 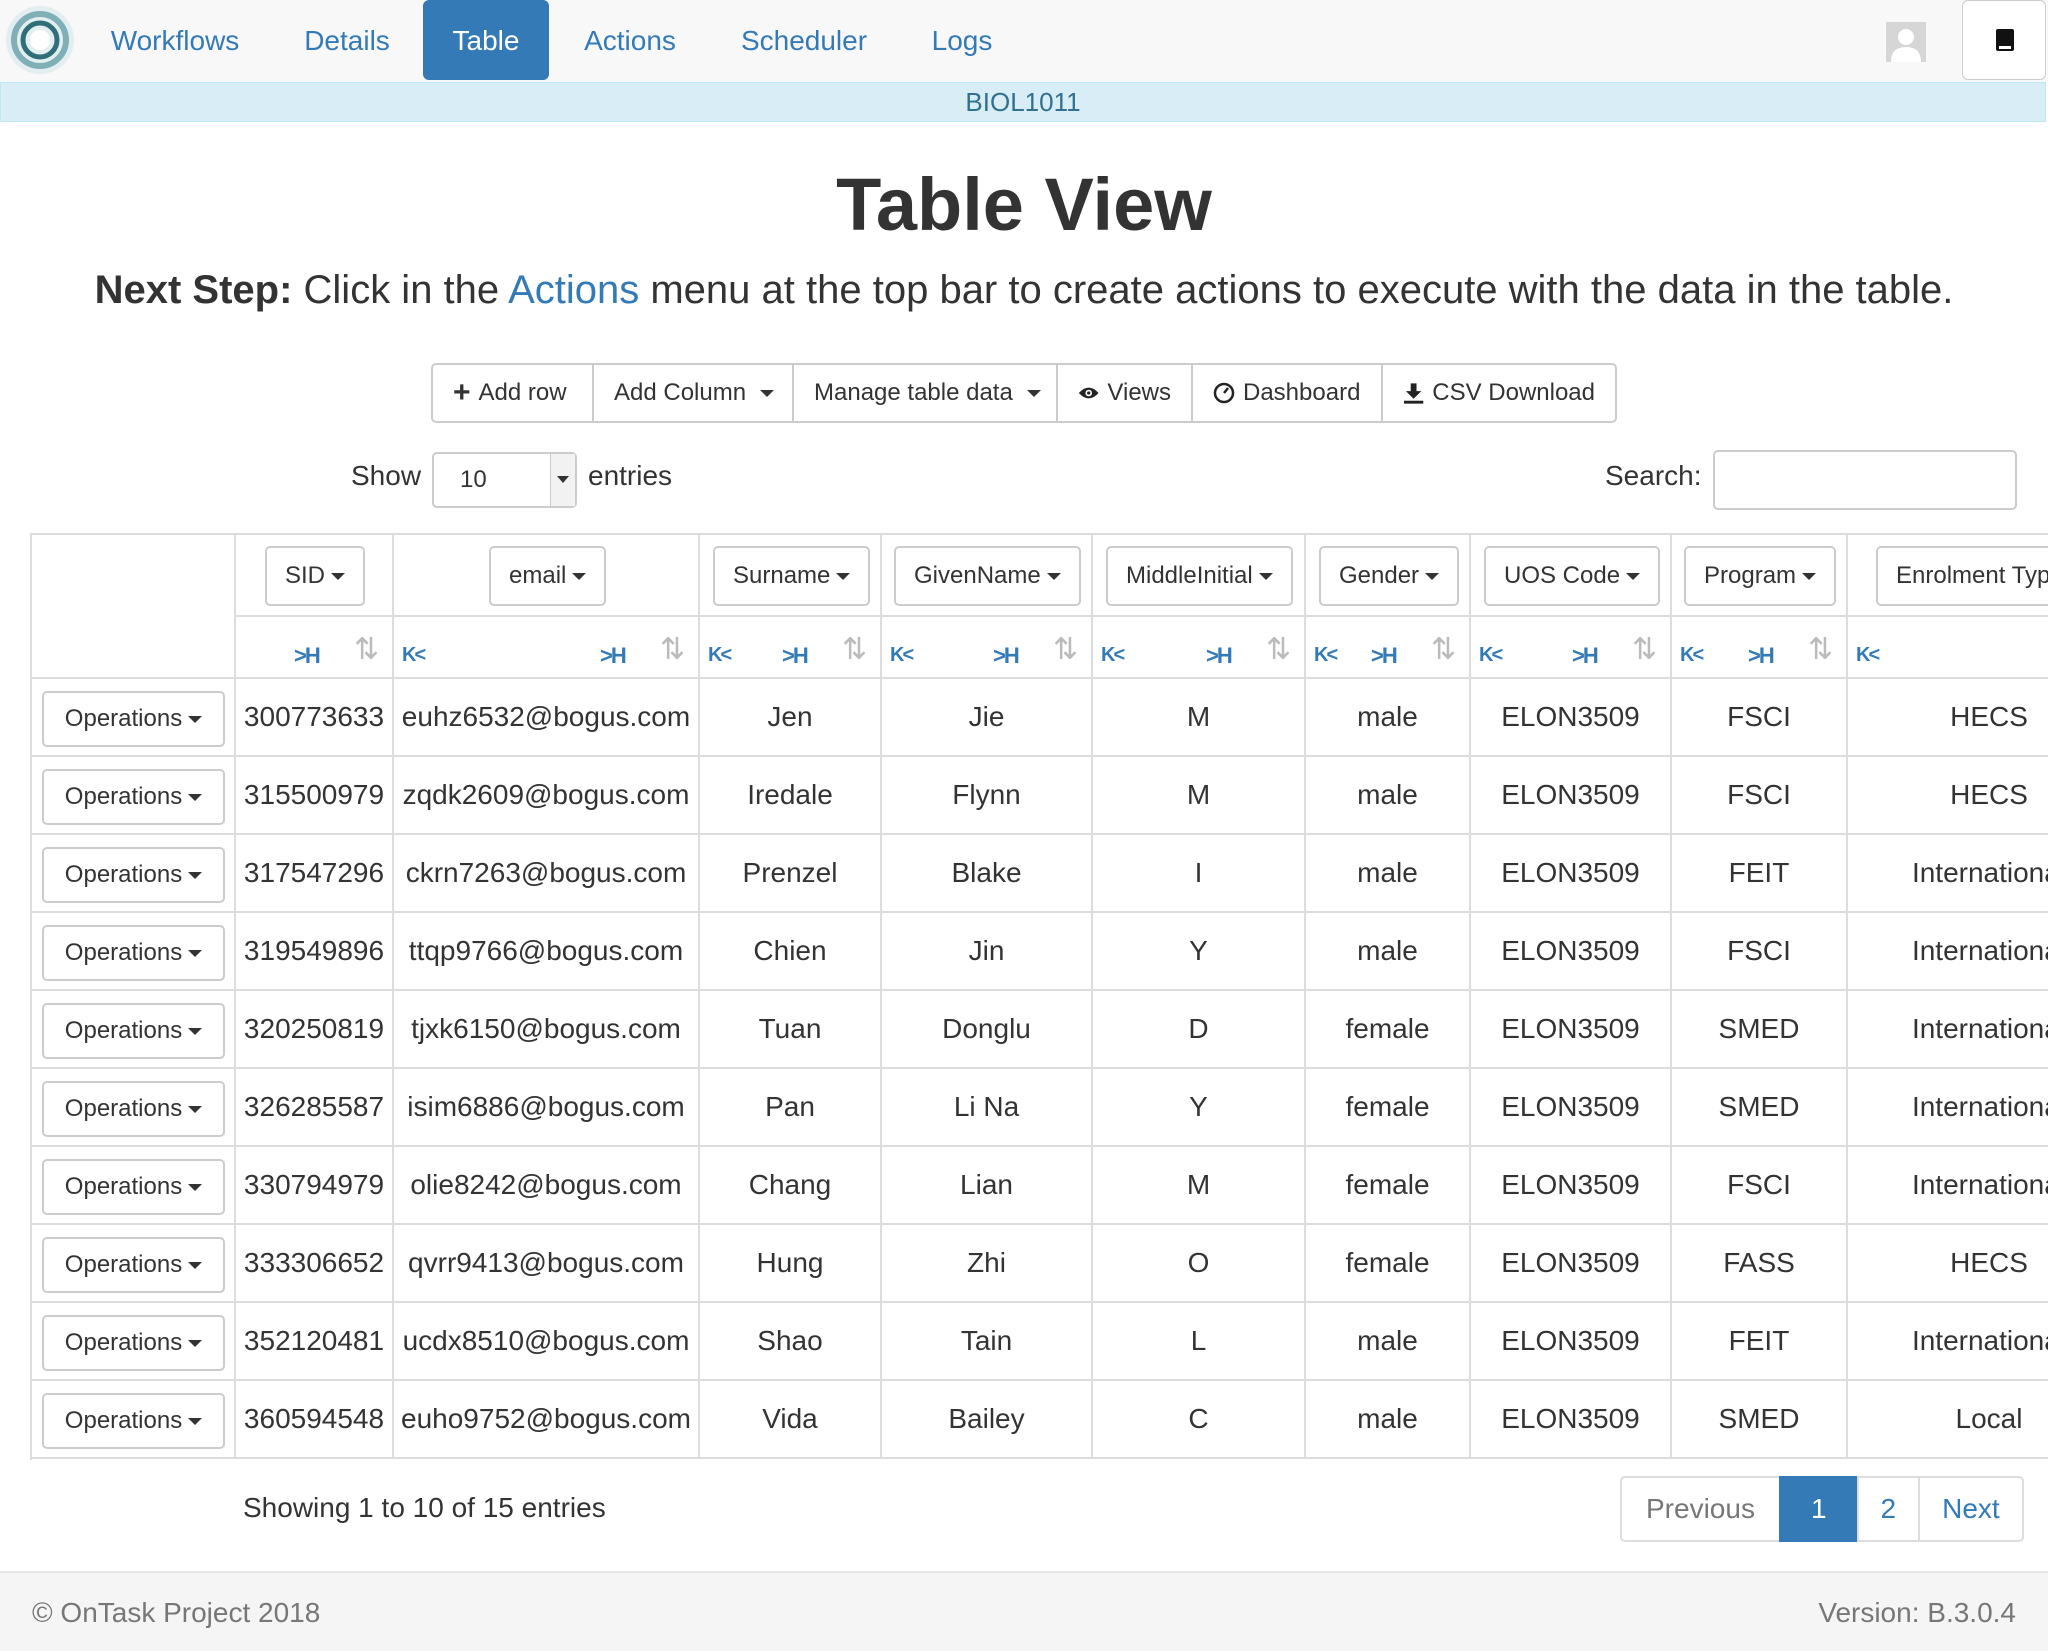 What do you see at coordinates (987, 794) in the screenshot?
I see `table-cell-givenname: Flynn` at bounding box center [987, 794].